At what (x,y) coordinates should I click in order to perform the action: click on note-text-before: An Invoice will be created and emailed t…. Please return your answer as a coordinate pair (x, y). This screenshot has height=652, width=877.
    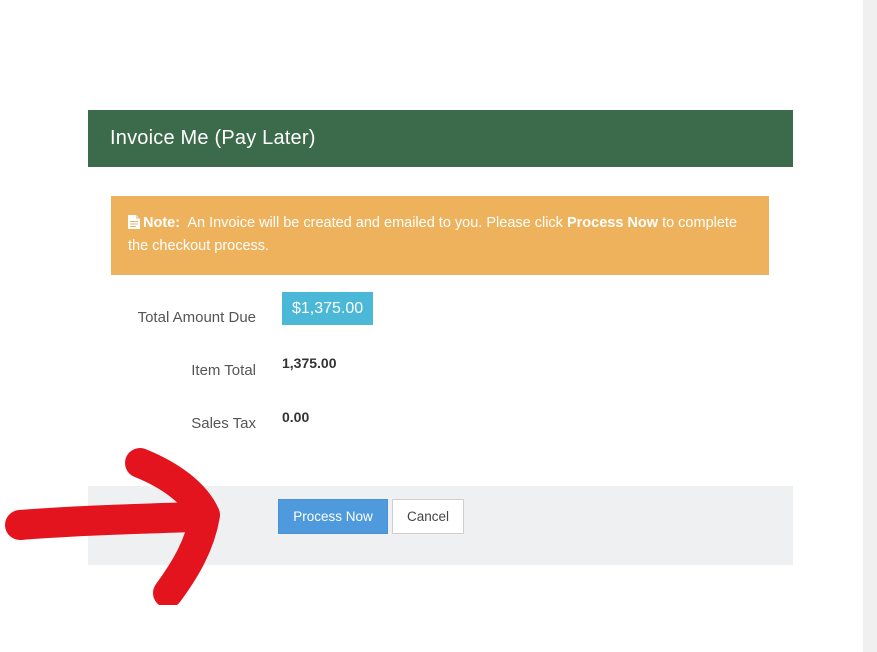
    Looking at the image, I should click on (375, 223).